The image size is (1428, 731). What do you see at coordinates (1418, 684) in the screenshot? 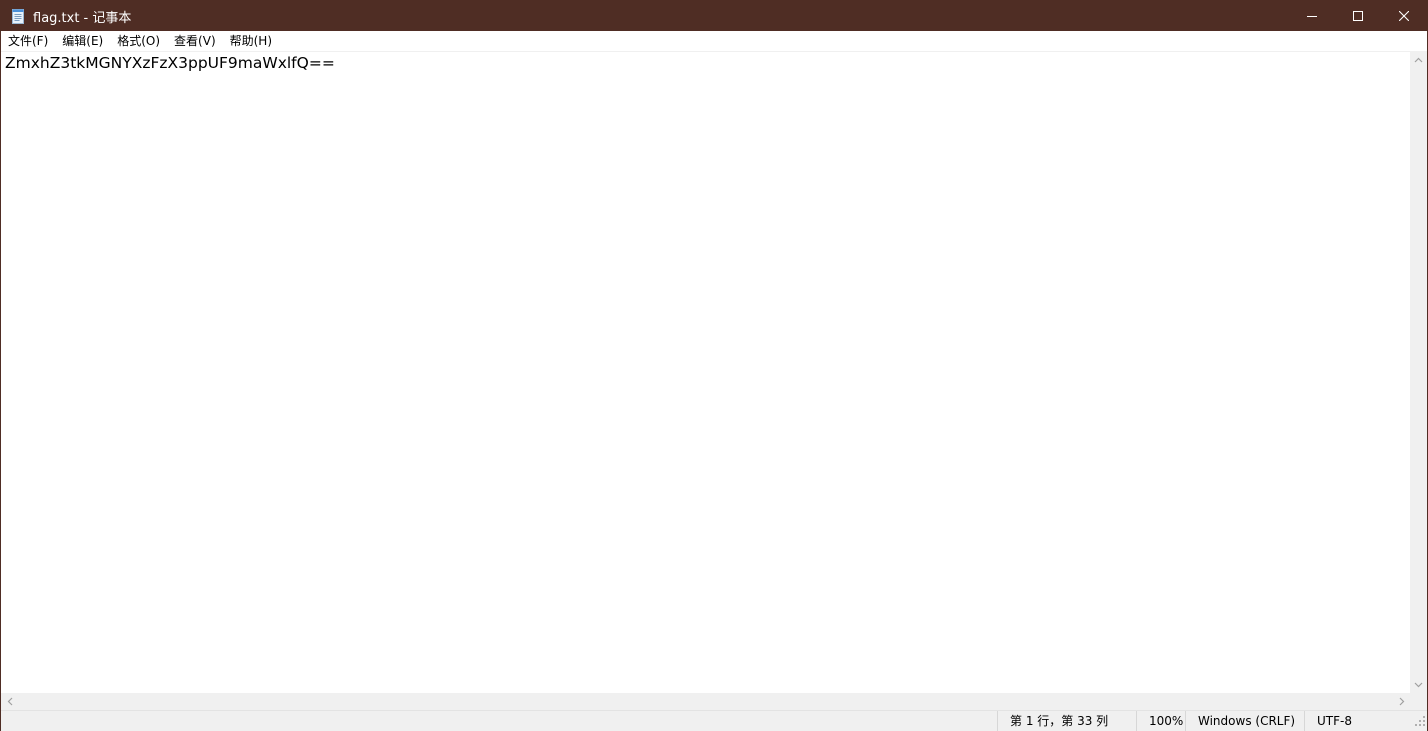
I see `scroll-down-icon` at bounding box center [1418, 684].